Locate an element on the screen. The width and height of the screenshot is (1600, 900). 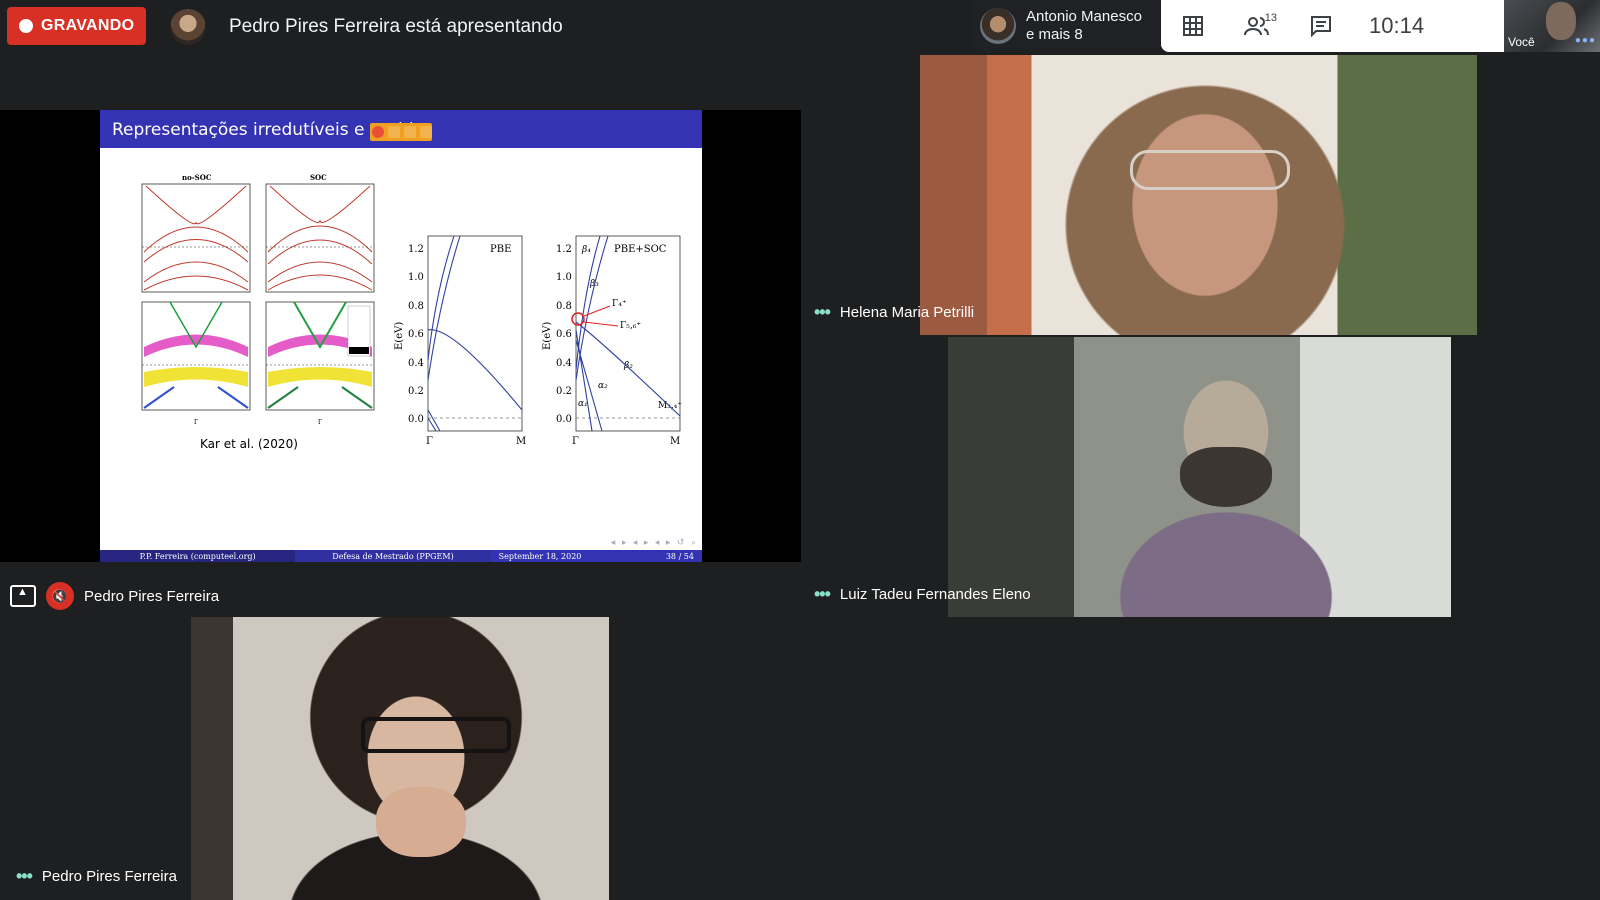
presenter-avatar is located at coordinates (188, 27).